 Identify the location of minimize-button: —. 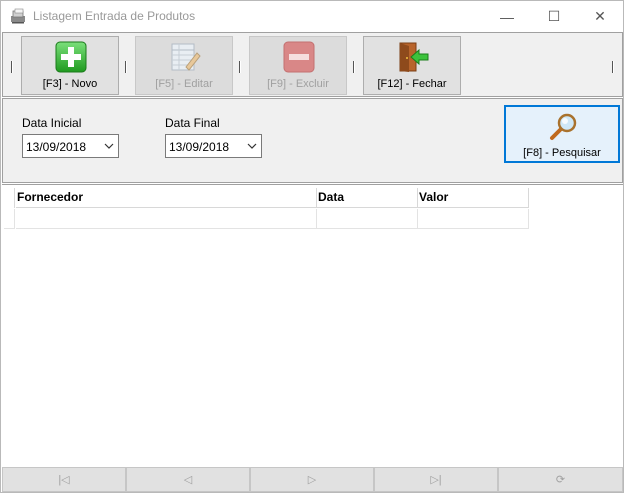
(507, 16).